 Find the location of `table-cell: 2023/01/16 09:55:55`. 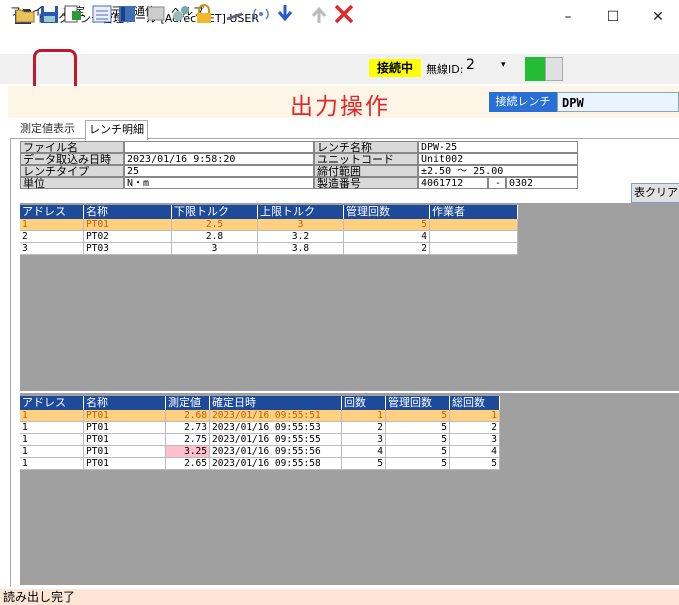

table-cell: 2023/01/16 09:55:55 is located at coordinates (276, 440).